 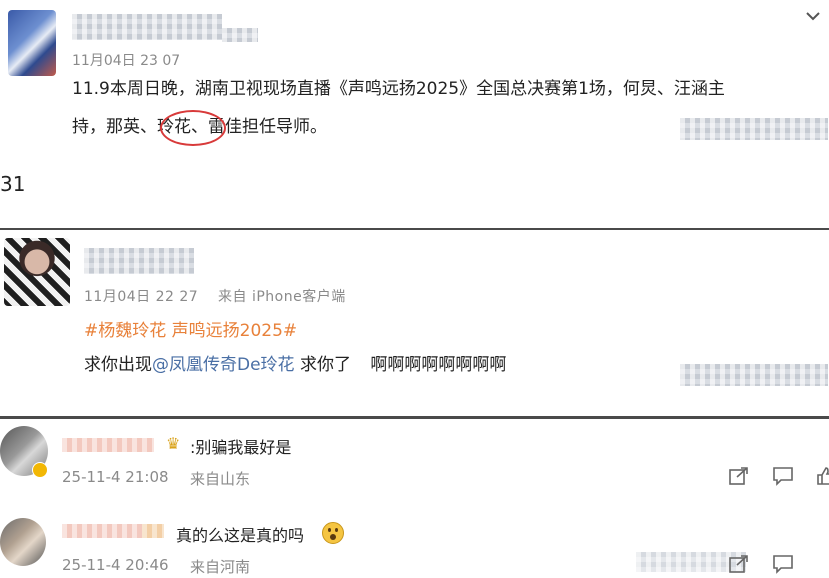 I want to click on repost-username-blurred, so click(x=139, y=261).